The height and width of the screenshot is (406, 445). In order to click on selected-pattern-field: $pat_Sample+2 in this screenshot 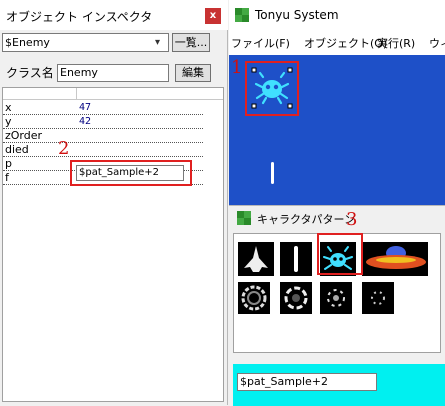, I will do `click(307, 382)`.